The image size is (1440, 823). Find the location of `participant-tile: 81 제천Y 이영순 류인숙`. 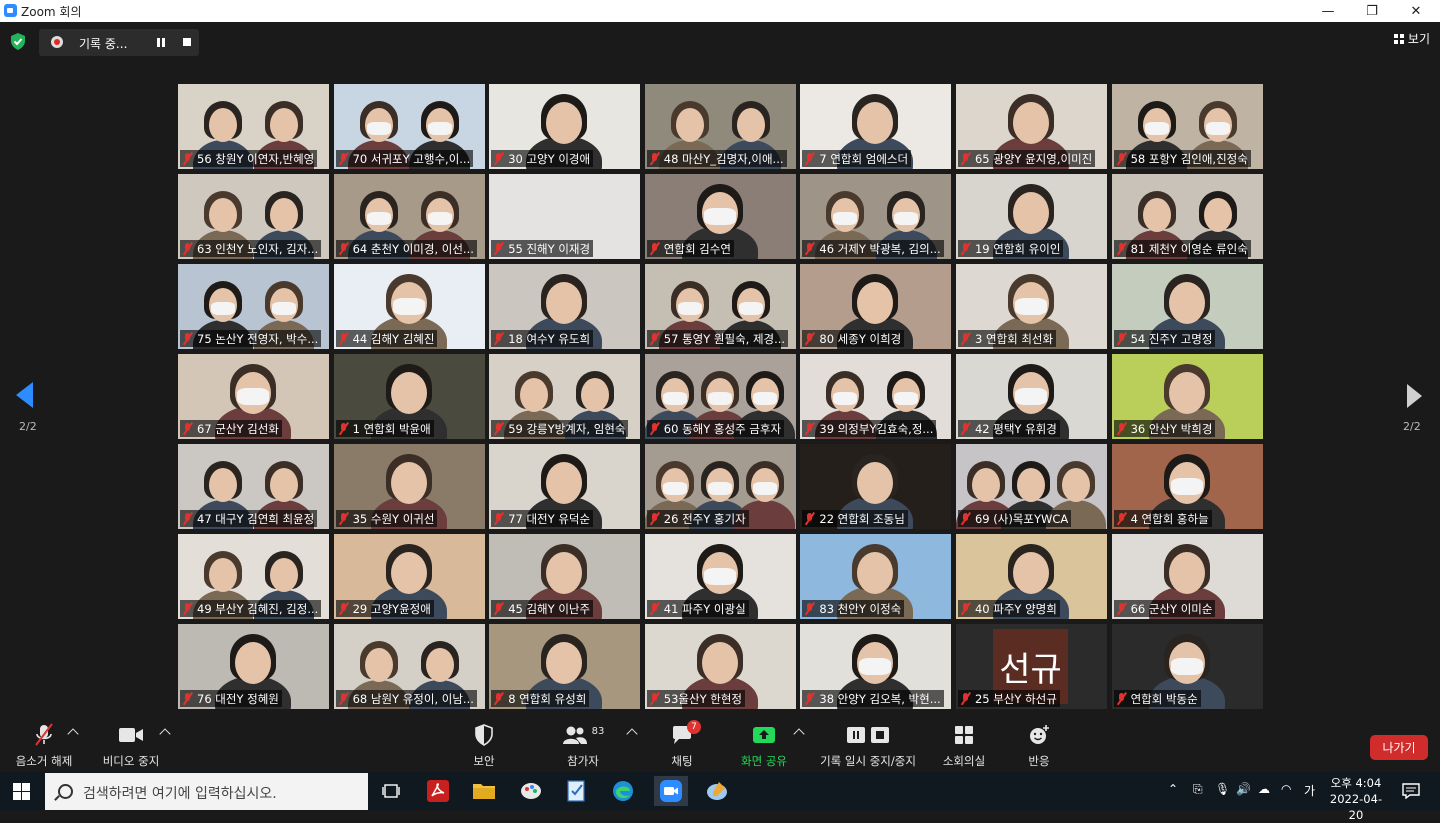

participant-tile: 81 제천Y 이영순 류인숙 is located at coordinates (1187, 216).